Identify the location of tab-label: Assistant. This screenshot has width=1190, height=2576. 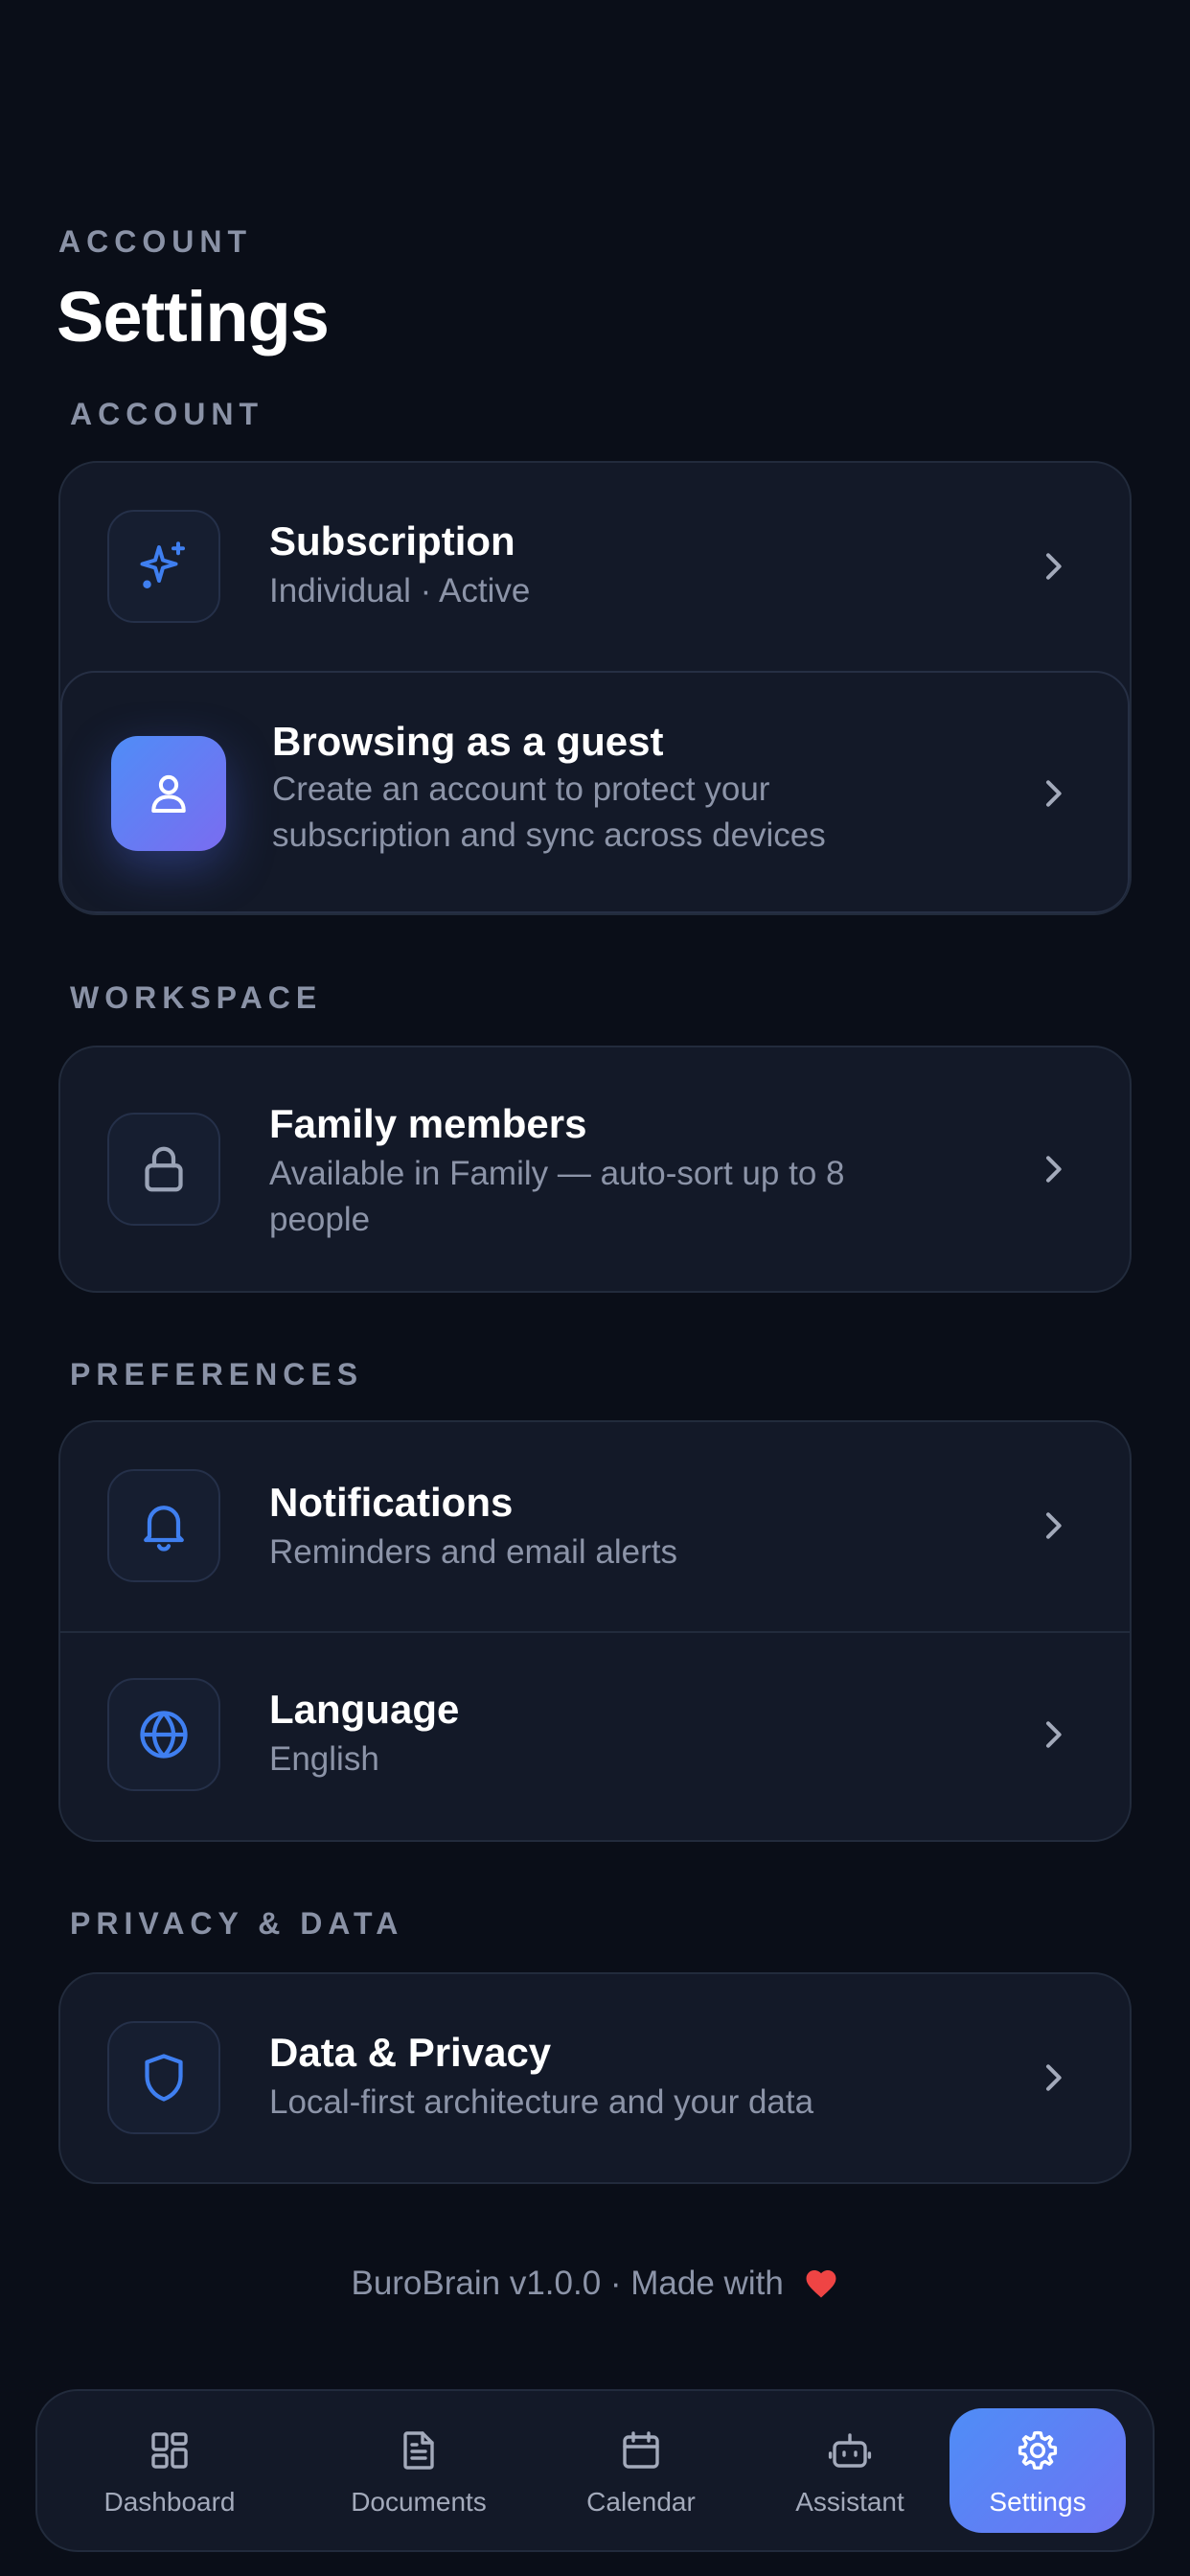
(850, 2502).